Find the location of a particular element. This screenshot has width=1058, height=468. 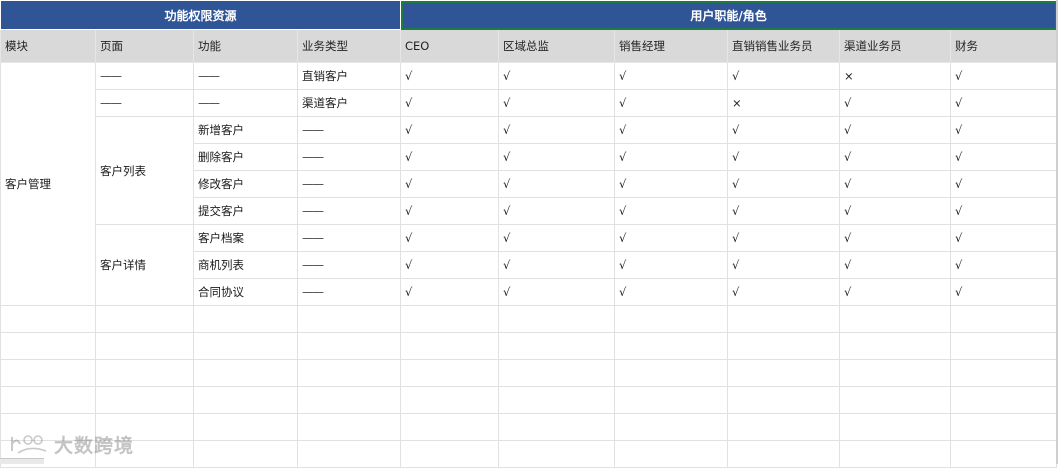

col-header-direct-sales-rep: 直销销售业务员 is located at coordinates (784, 46).